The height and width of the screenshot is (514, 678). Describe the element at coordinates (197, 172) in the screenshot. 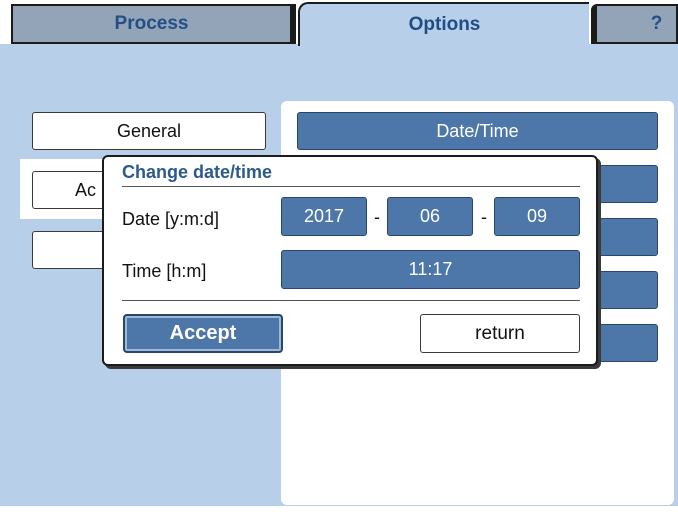

I see `dialog-title: Change date/time` at that location.